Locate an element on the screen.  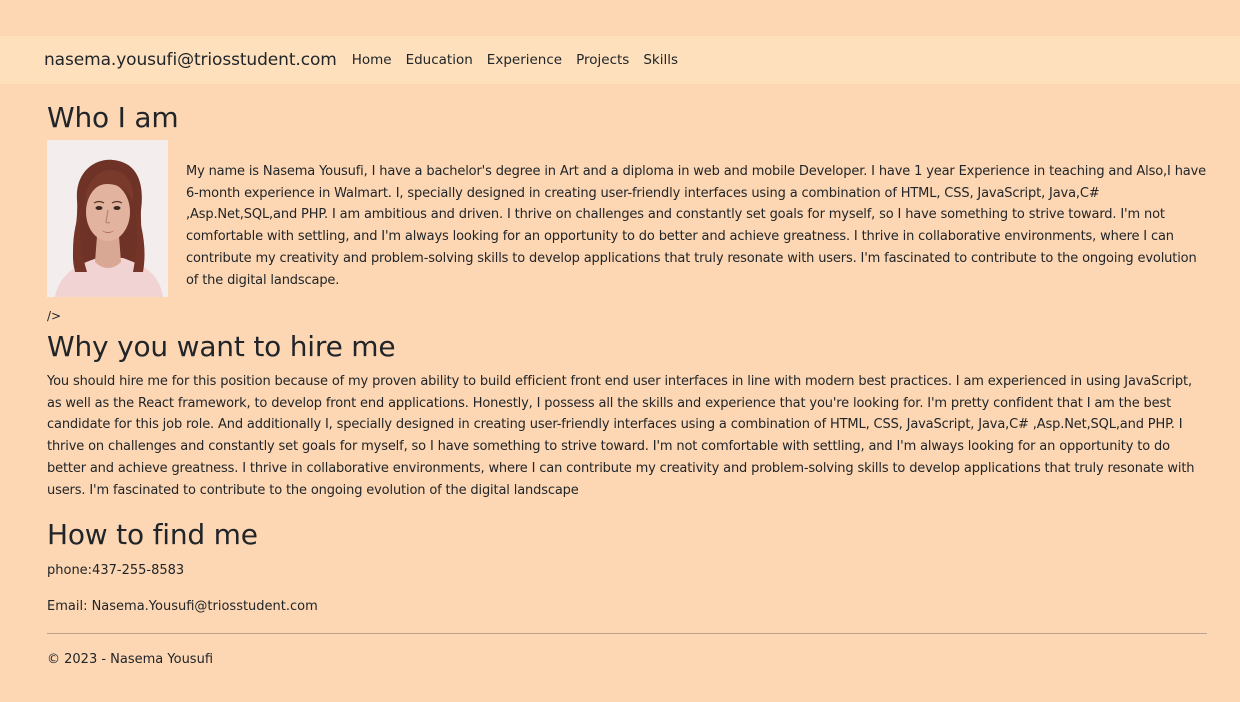
nav-link-projects: Projects is located at coordinates (602, 60).